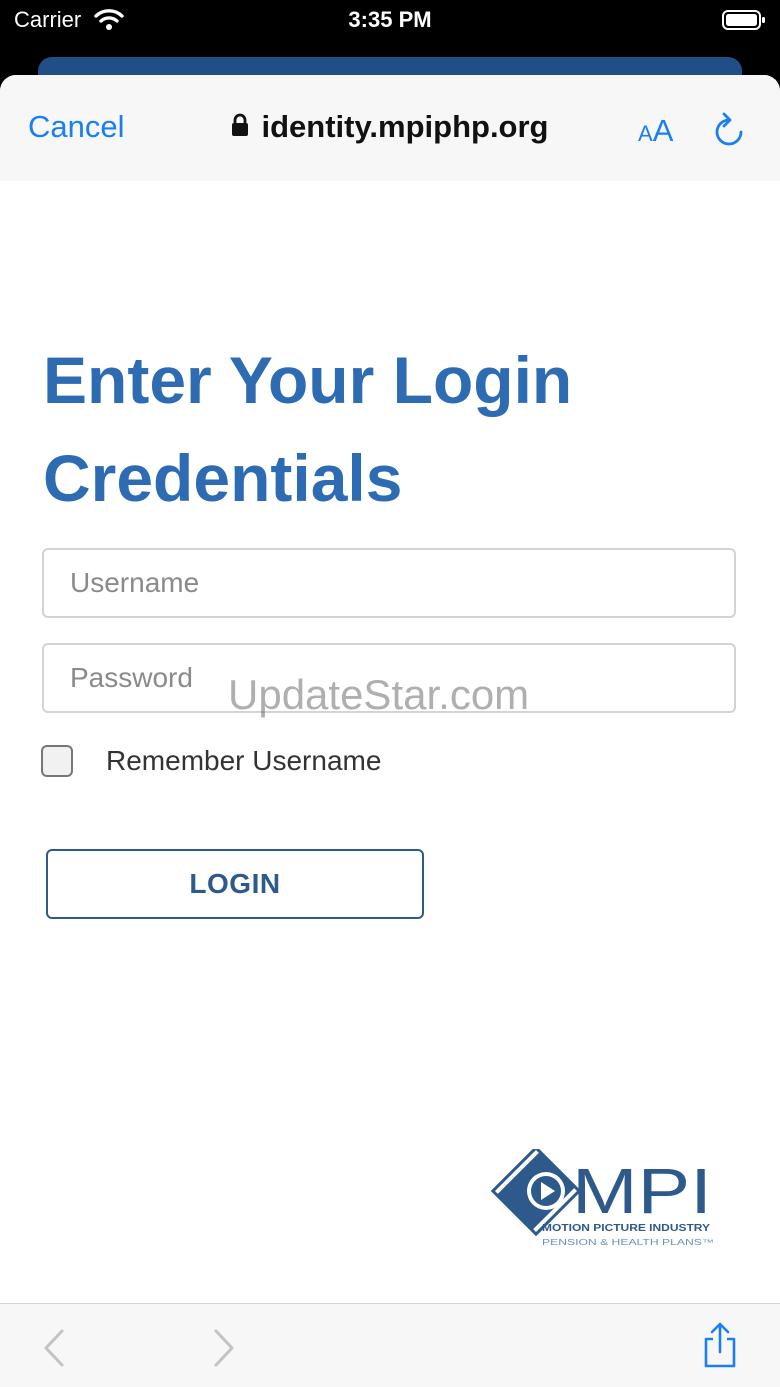 The height and width of the screenshot is (1387, 780). I want to click on login-button: LOGIN, so click(235, 884).